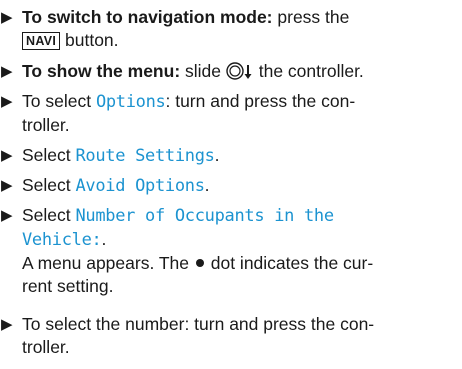 This screenshot has width=462, height=369. Describe the element at coordinates (140, 186) in the screenshot. I see `menu-item-avoid-options: Avoid Options` at that location.